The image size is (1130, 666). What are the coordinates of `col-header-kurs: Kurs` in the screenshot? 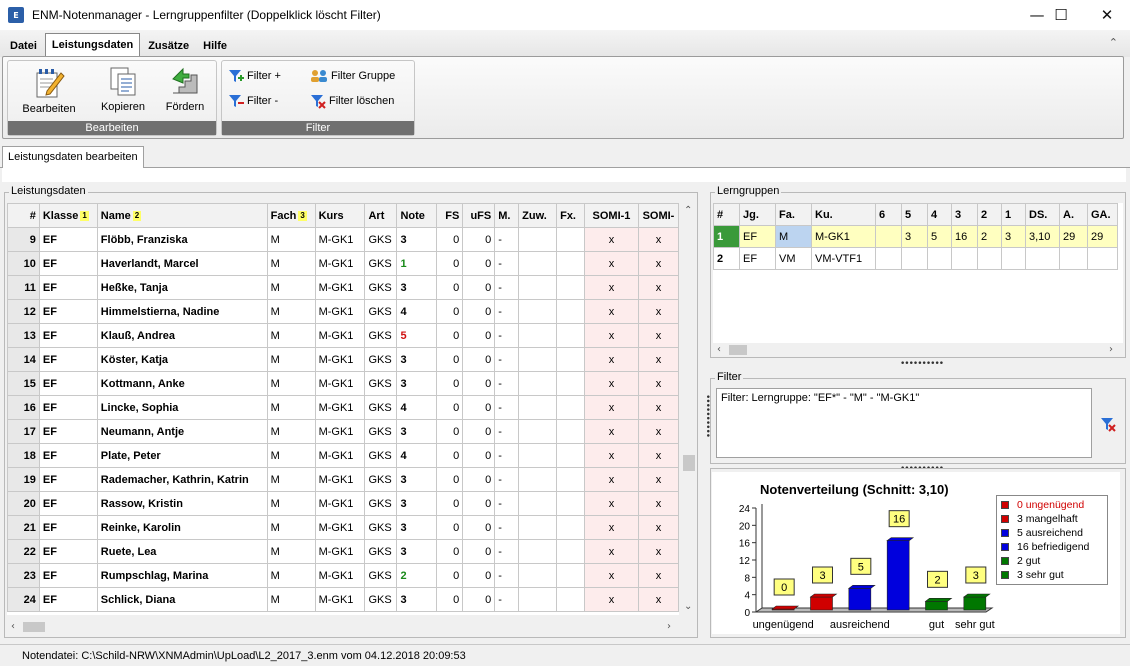 It's located at (340, 215).